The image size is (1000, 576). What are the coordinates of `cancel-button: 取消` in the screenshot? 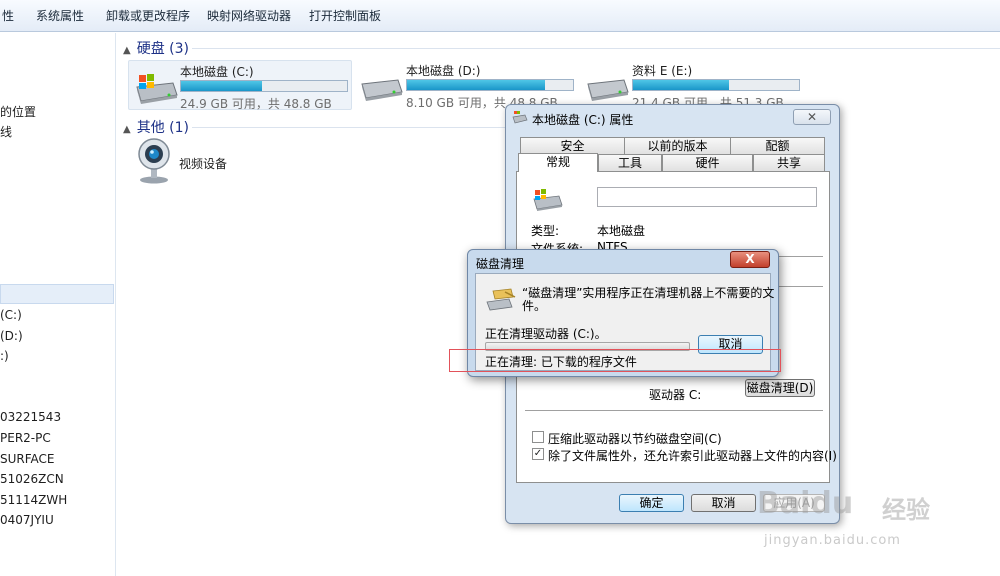 It's located at (723, 503).